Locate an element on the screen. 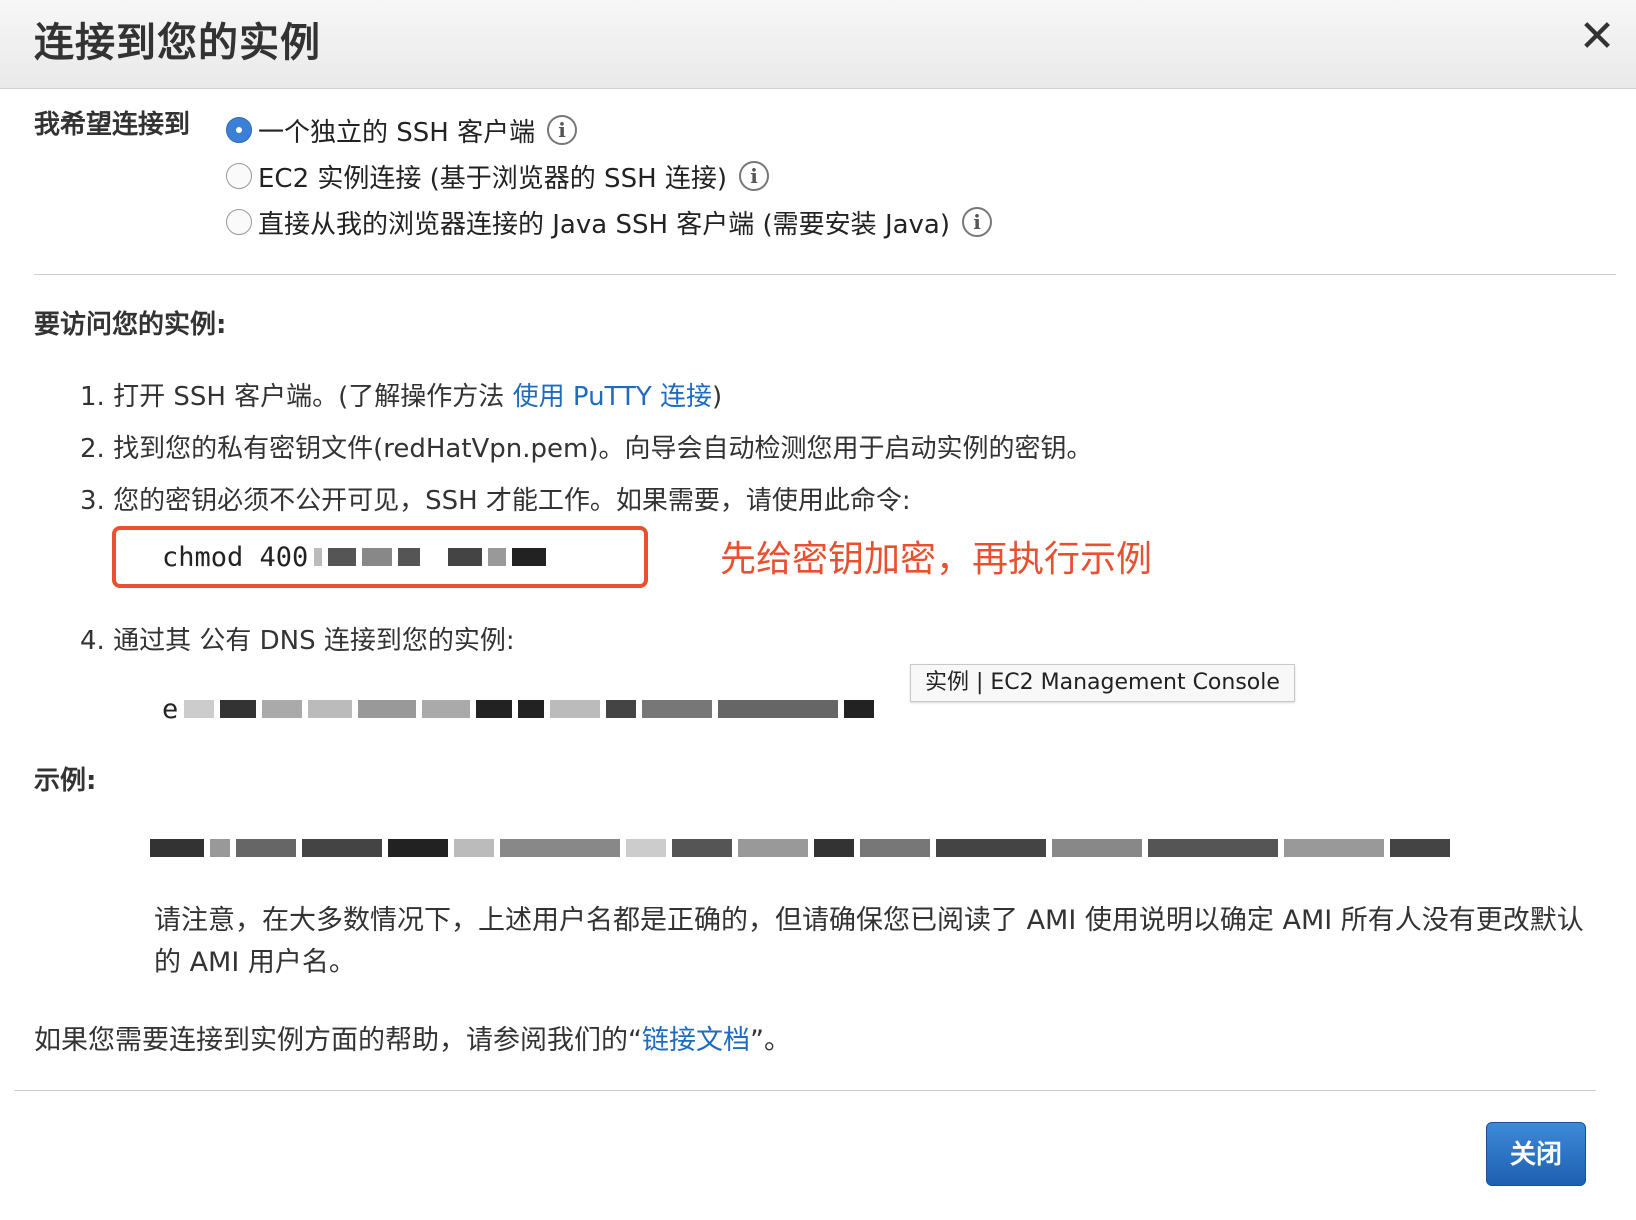 The image size is (1636, 1220). option-java-ssh-label: 直接从我的浏览器连接的 Java SSH 客户端 (需要安装 Java) is located at coordinates (604, 224).